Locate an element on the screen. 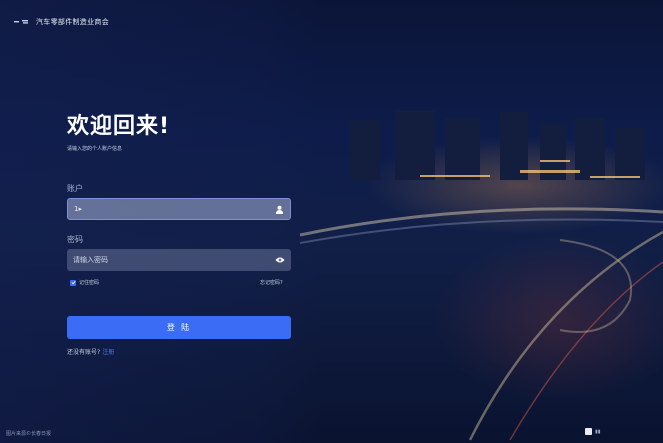  login-button: 登 陆 is located at coordinates (179, 327).